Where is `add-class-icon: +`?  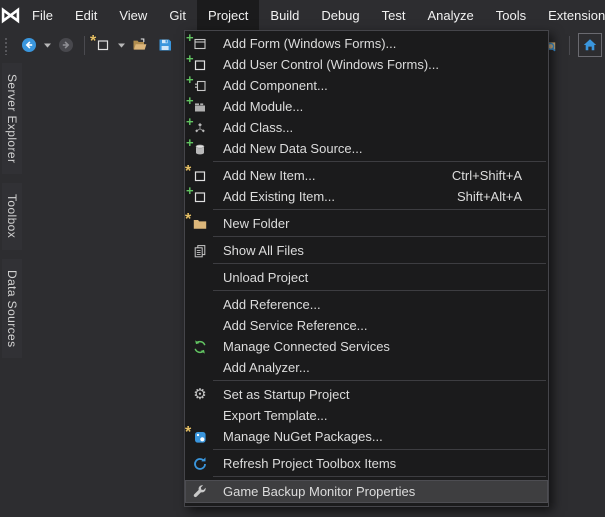
add-class-icon: + is located at coordinates (198, 126).